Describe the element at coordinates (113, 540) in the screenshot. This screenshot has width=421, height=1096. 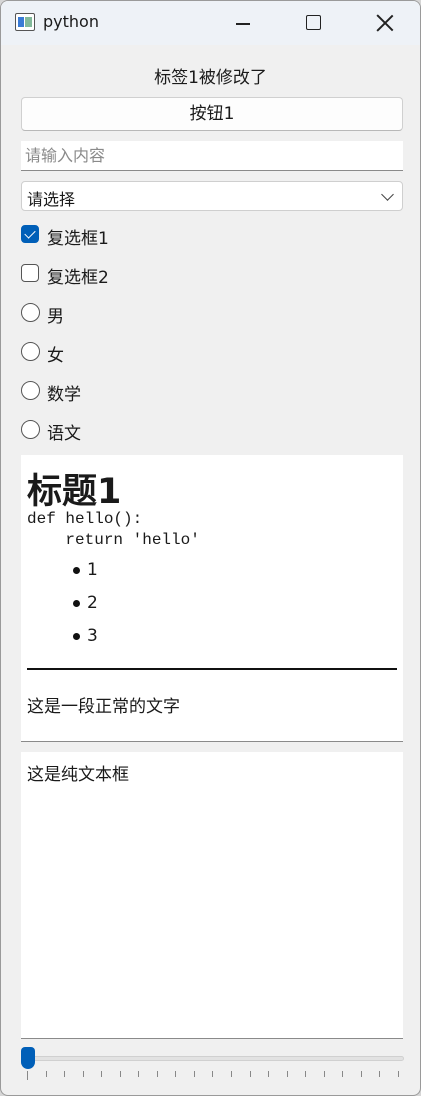
I see `code-line: return 'hello'` at that location.